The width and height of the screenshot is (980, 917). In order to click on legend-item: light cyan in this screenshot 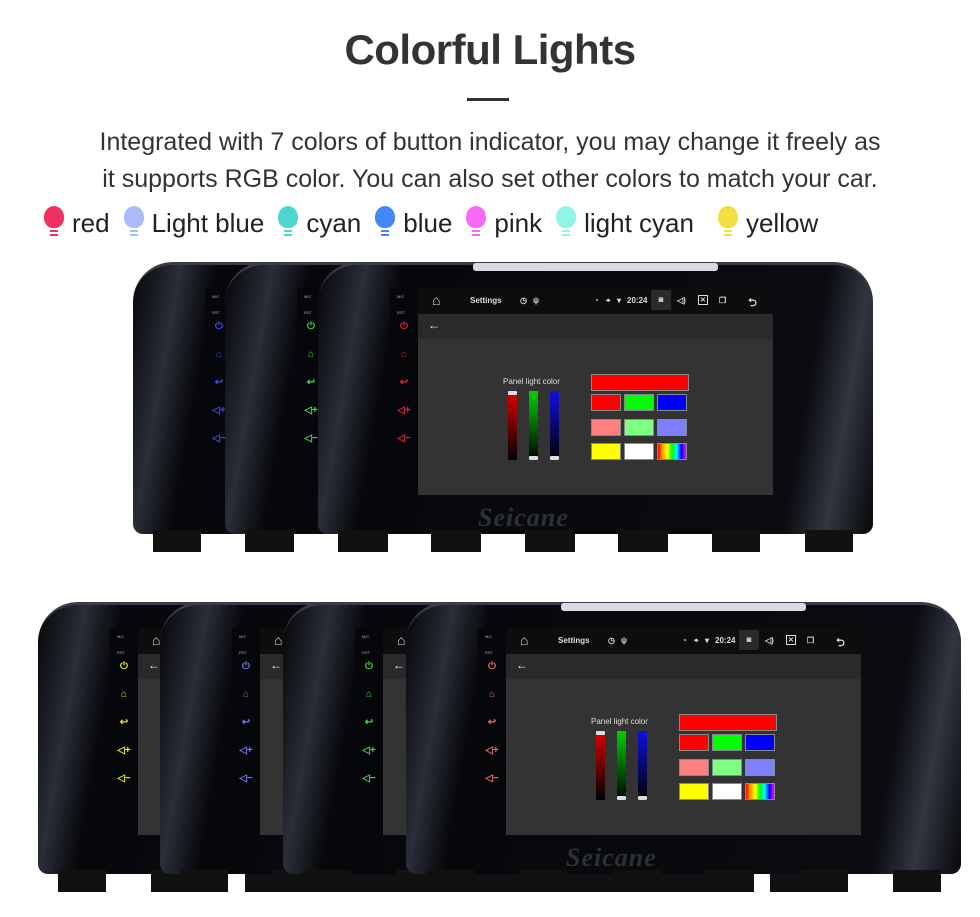, I will do `click(625, 223)`.